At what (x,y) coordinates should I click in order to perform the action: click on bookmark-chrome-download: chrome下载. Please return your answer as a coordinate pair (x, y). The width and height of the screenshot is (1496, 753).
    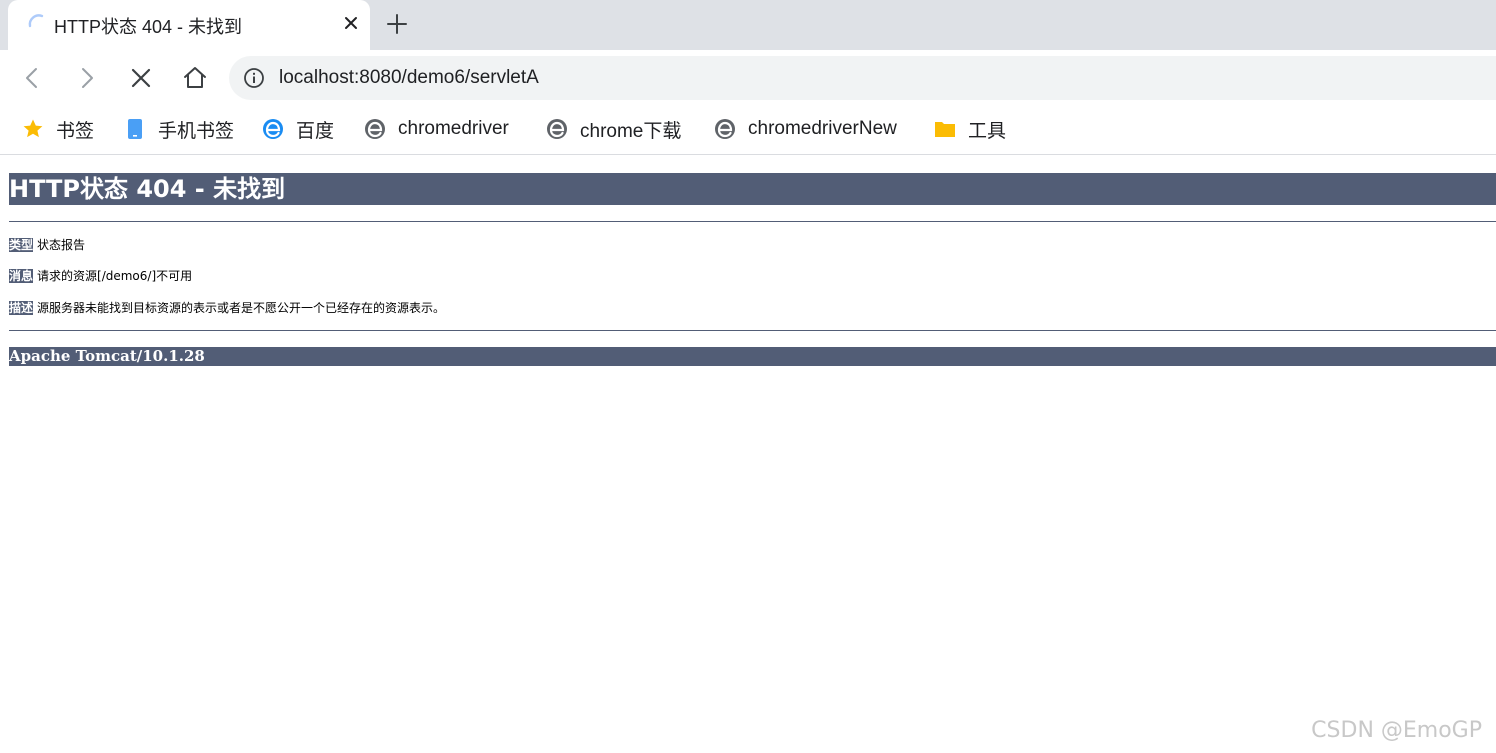
    Looking at the image, I should click on (613, 129).